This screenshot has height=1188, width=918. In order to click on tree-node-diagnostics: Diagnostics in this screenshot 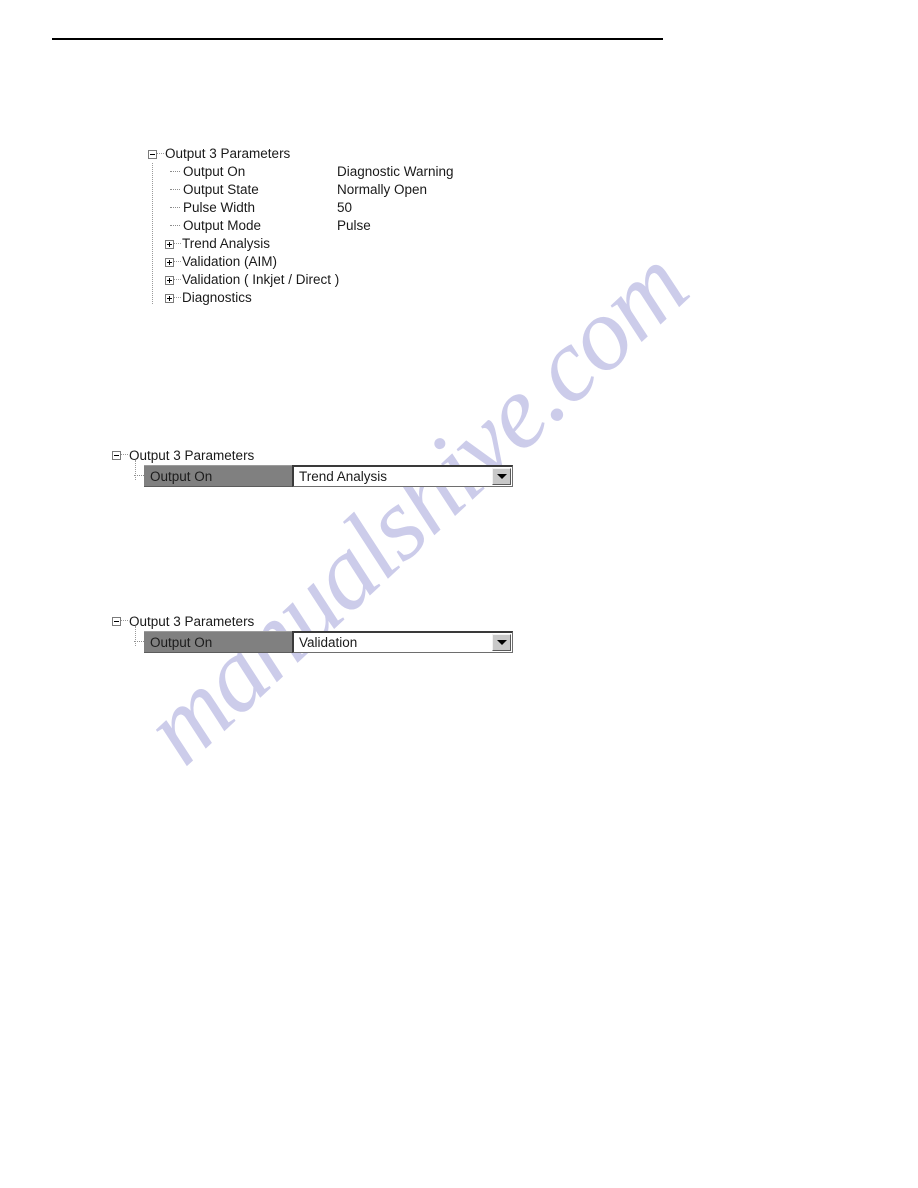, I will do `click(253, 298)`.